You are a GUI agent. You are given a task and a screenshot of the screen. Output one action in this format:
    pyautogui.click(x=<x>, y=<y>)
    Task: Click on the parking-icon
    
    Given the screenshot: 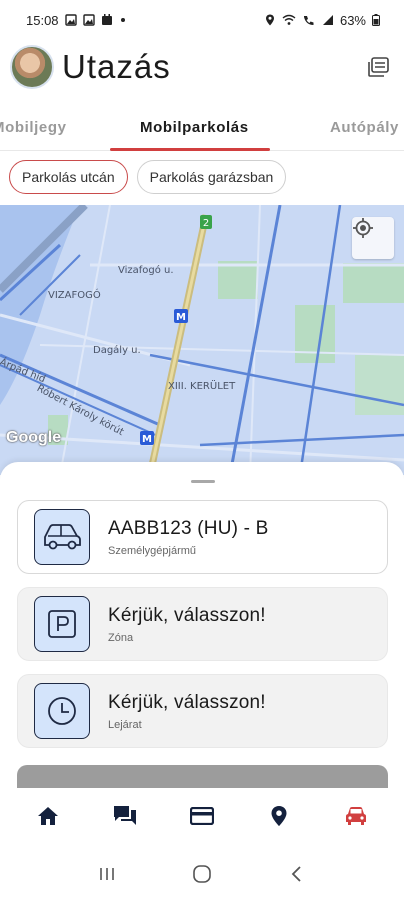 What is the action you would take?
    pyautogui.click(x=62, y=624)
    